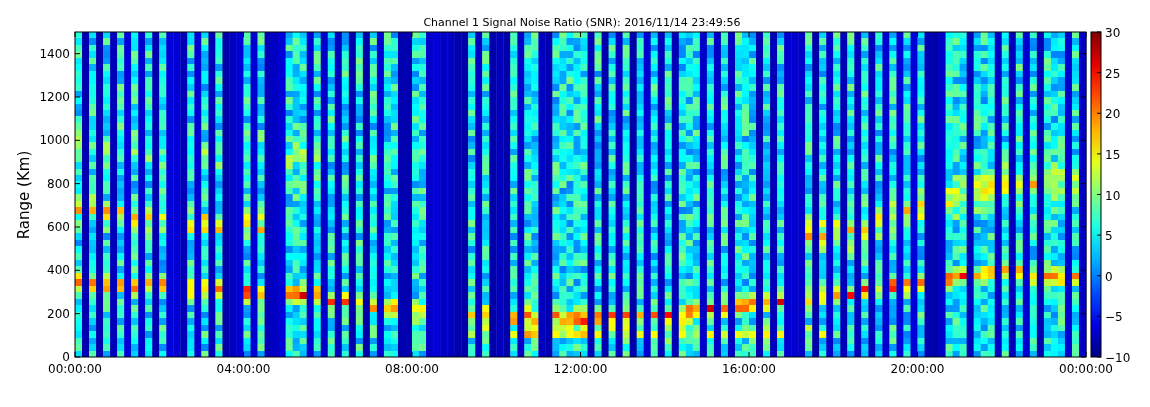 The image size is (1150, 407). Describe the element at coordinates (1113, 73) in the screenshot. I see `colorbar-tick-label: 25` at that location.